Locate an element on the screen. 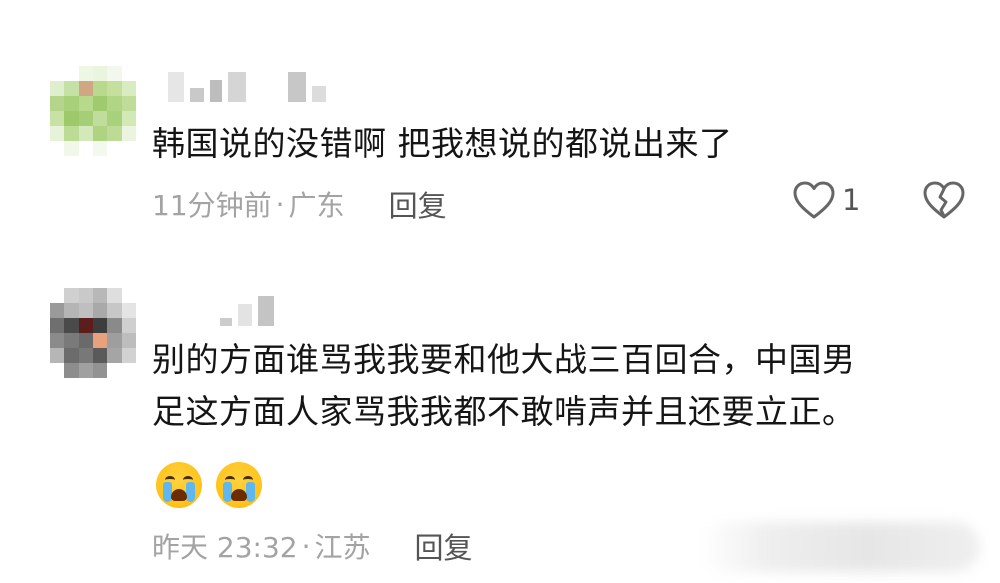 The image size is (1000, 583). emoji-row is located at coordinates (209, 485).